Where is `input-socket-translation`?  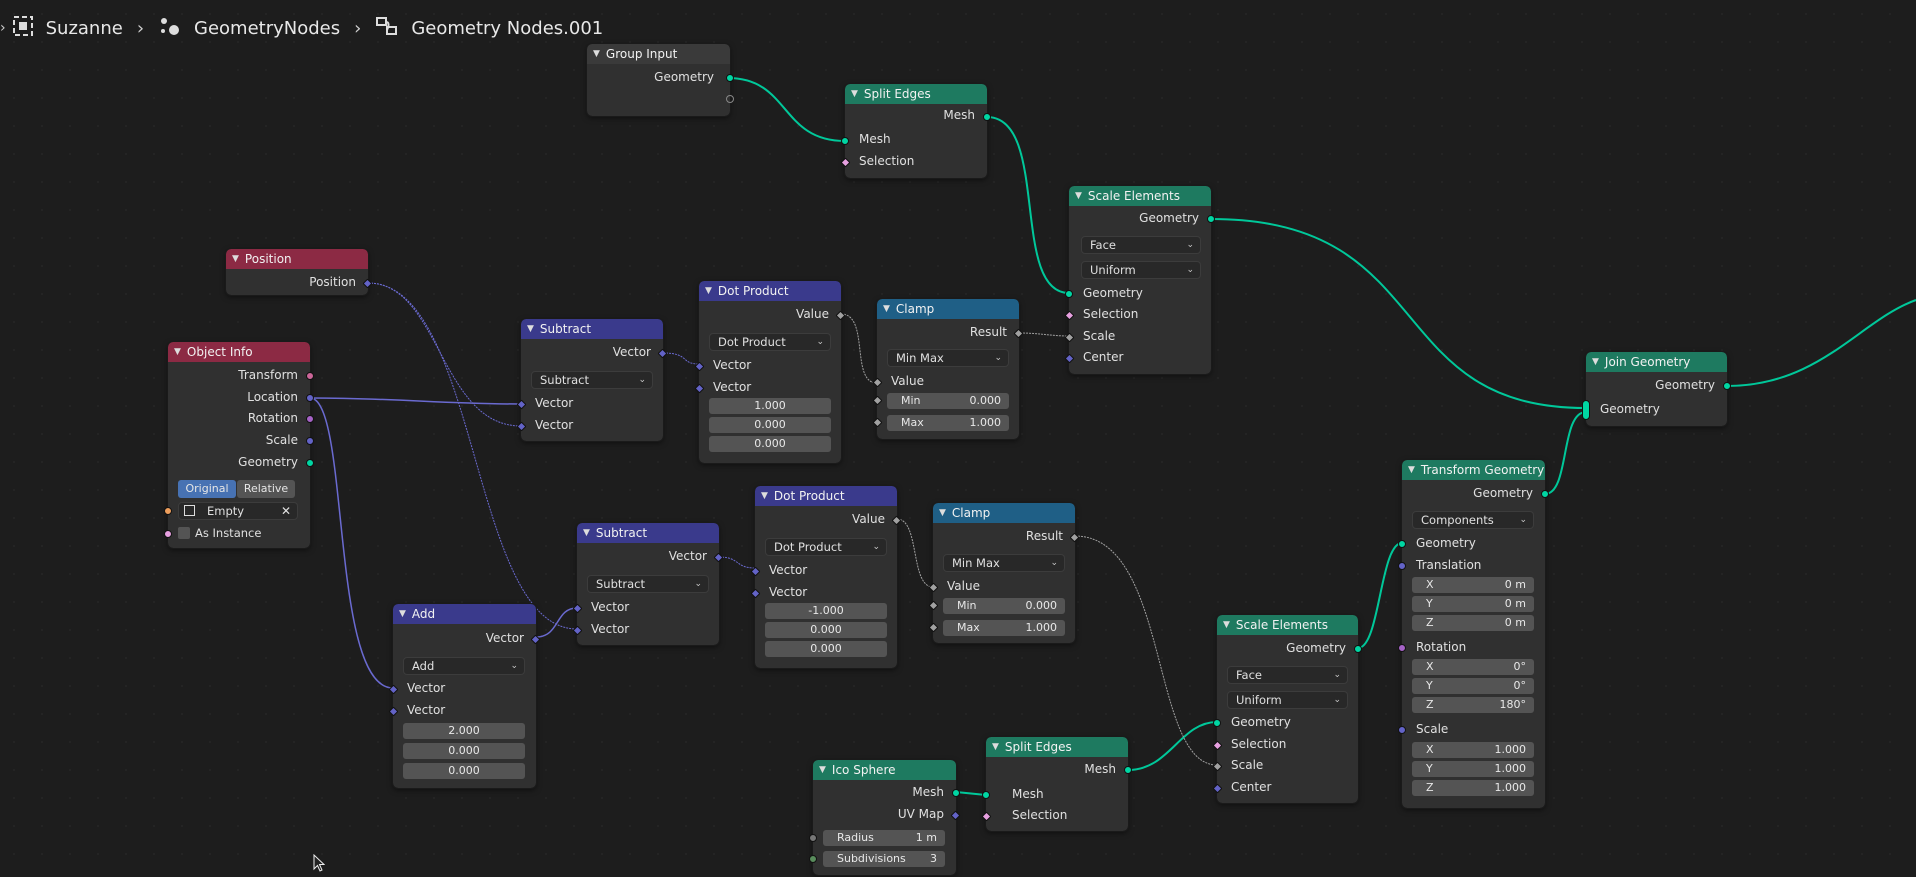 input-socket-translation is located at coordinates (1402, 566).